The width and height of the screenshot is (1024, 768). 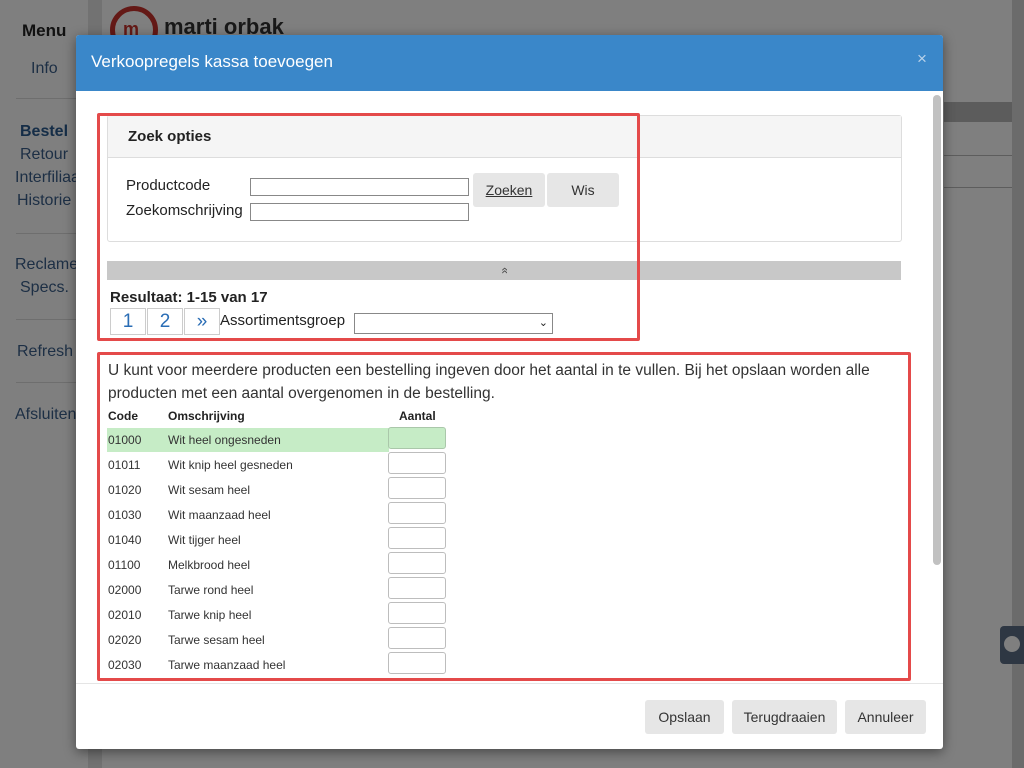 I want to click on productcode-label: Productcode, so click(x=168, y=185).